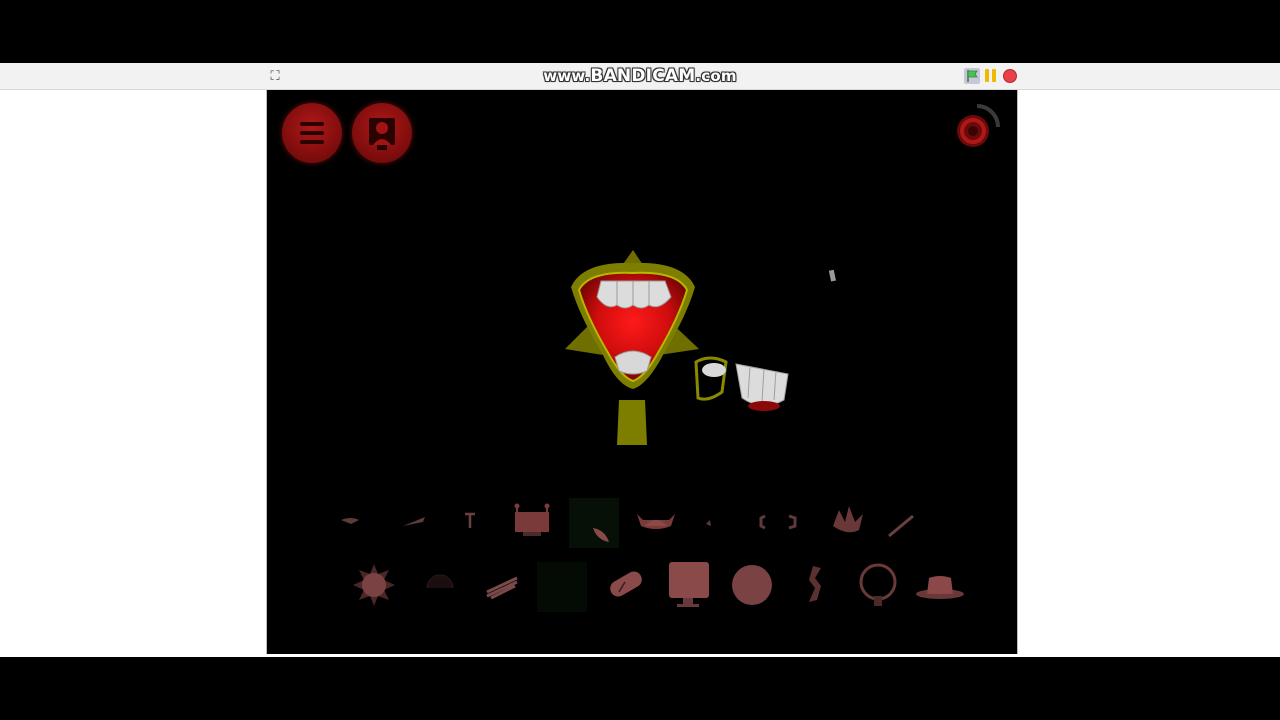  I want to click on hat-icon, so click(940, 585).